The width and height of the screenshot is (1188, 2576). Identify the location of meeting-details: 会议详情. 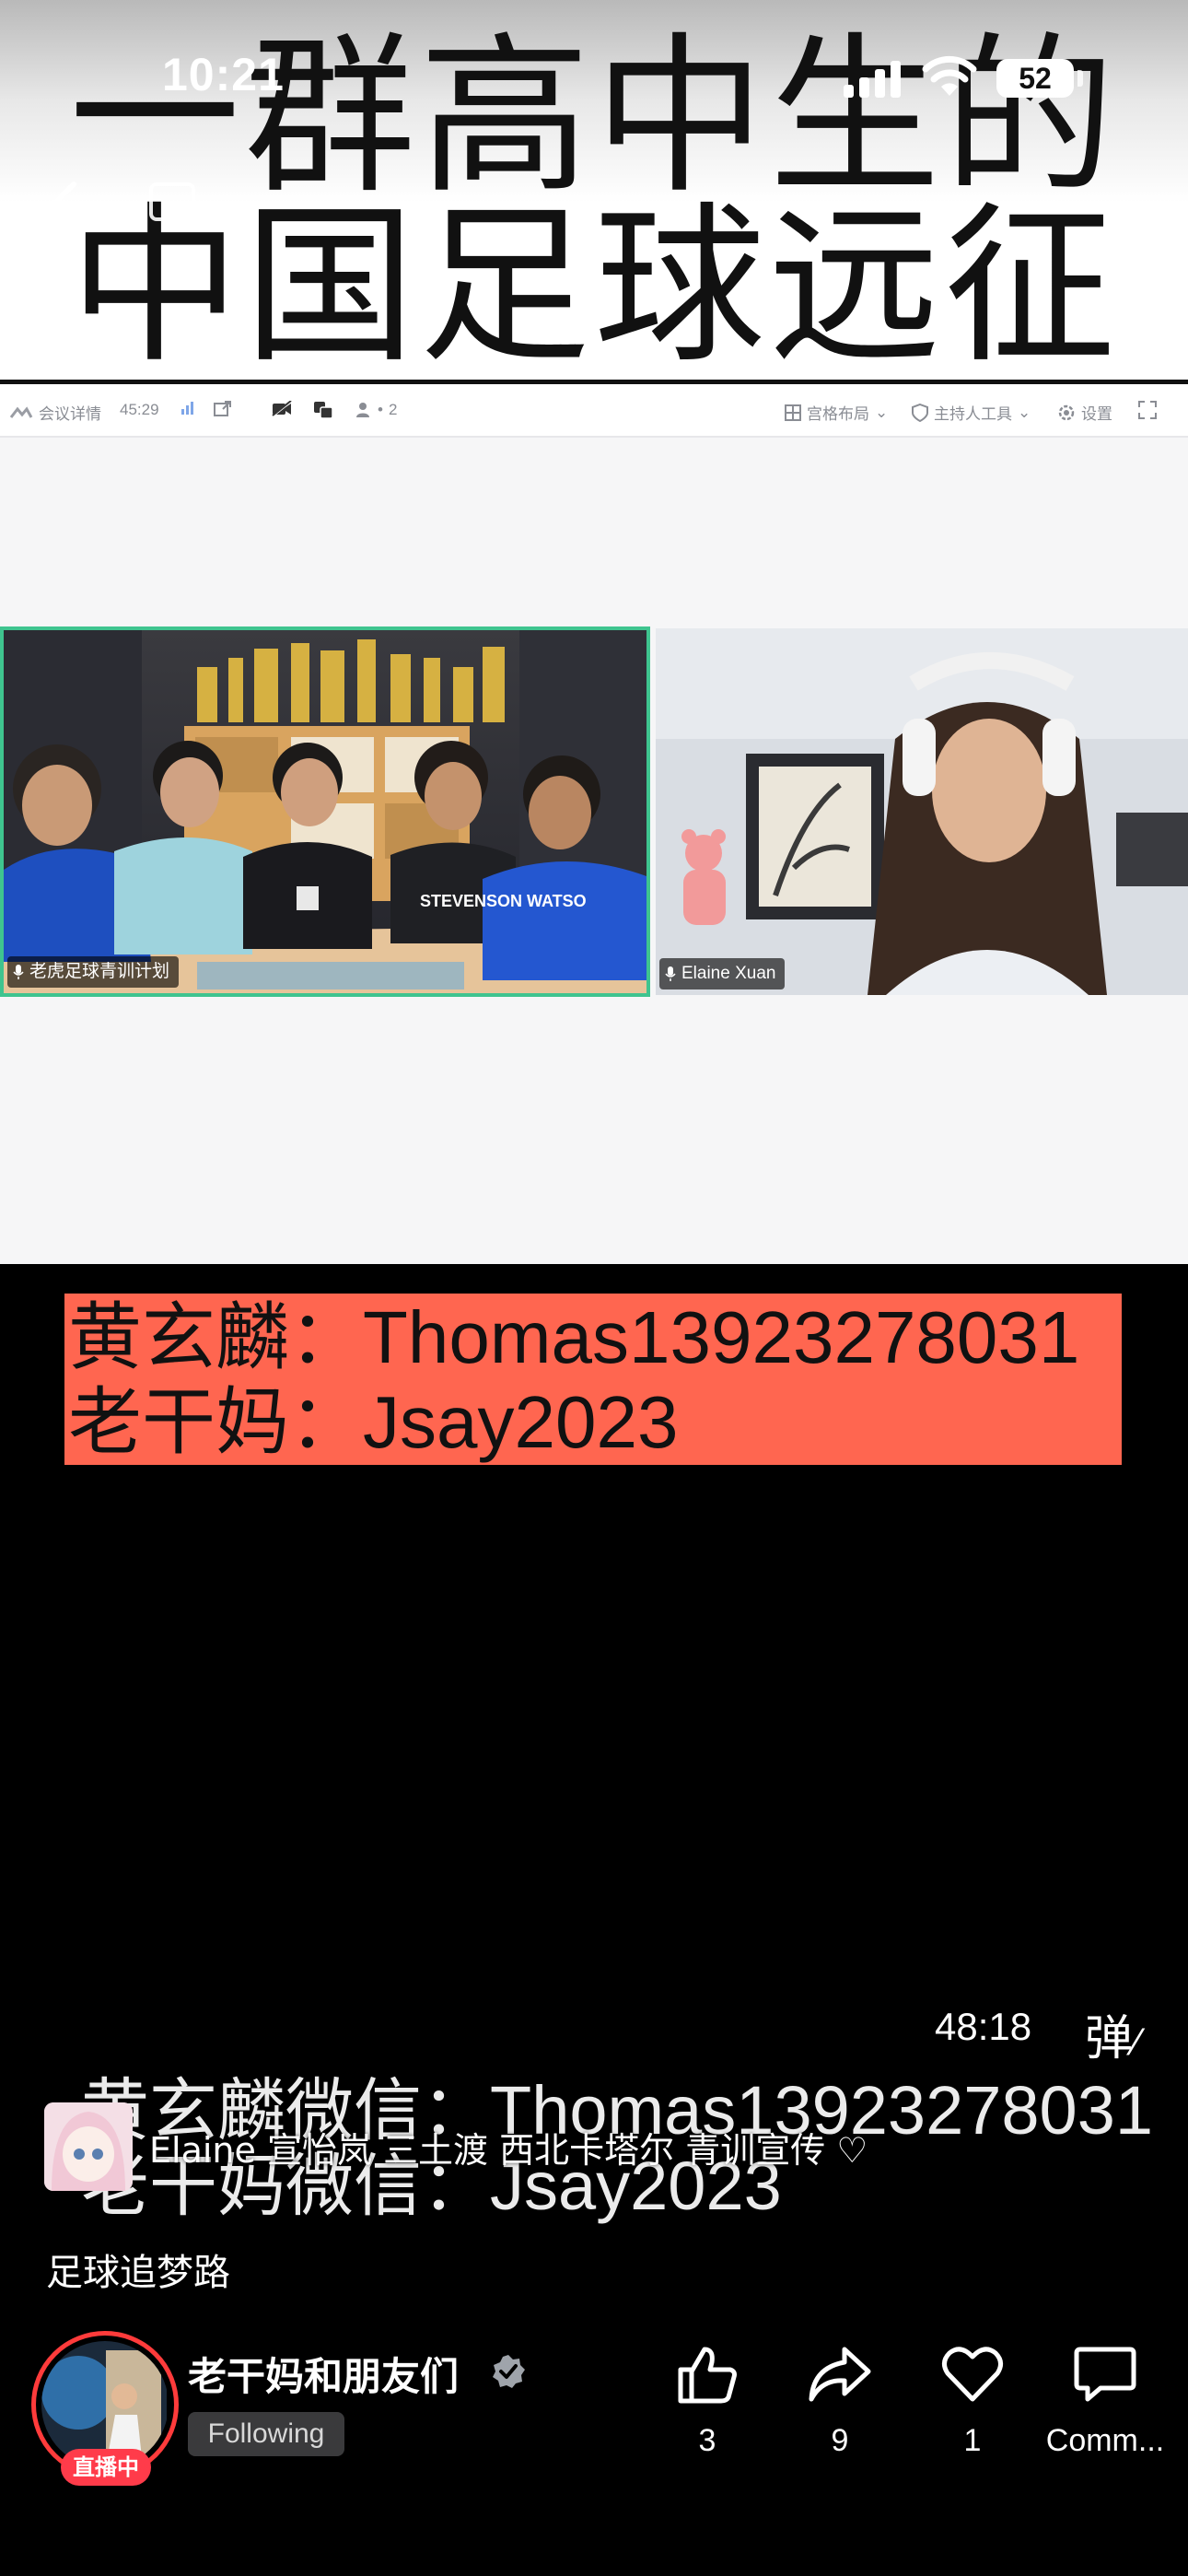
(55, 412).